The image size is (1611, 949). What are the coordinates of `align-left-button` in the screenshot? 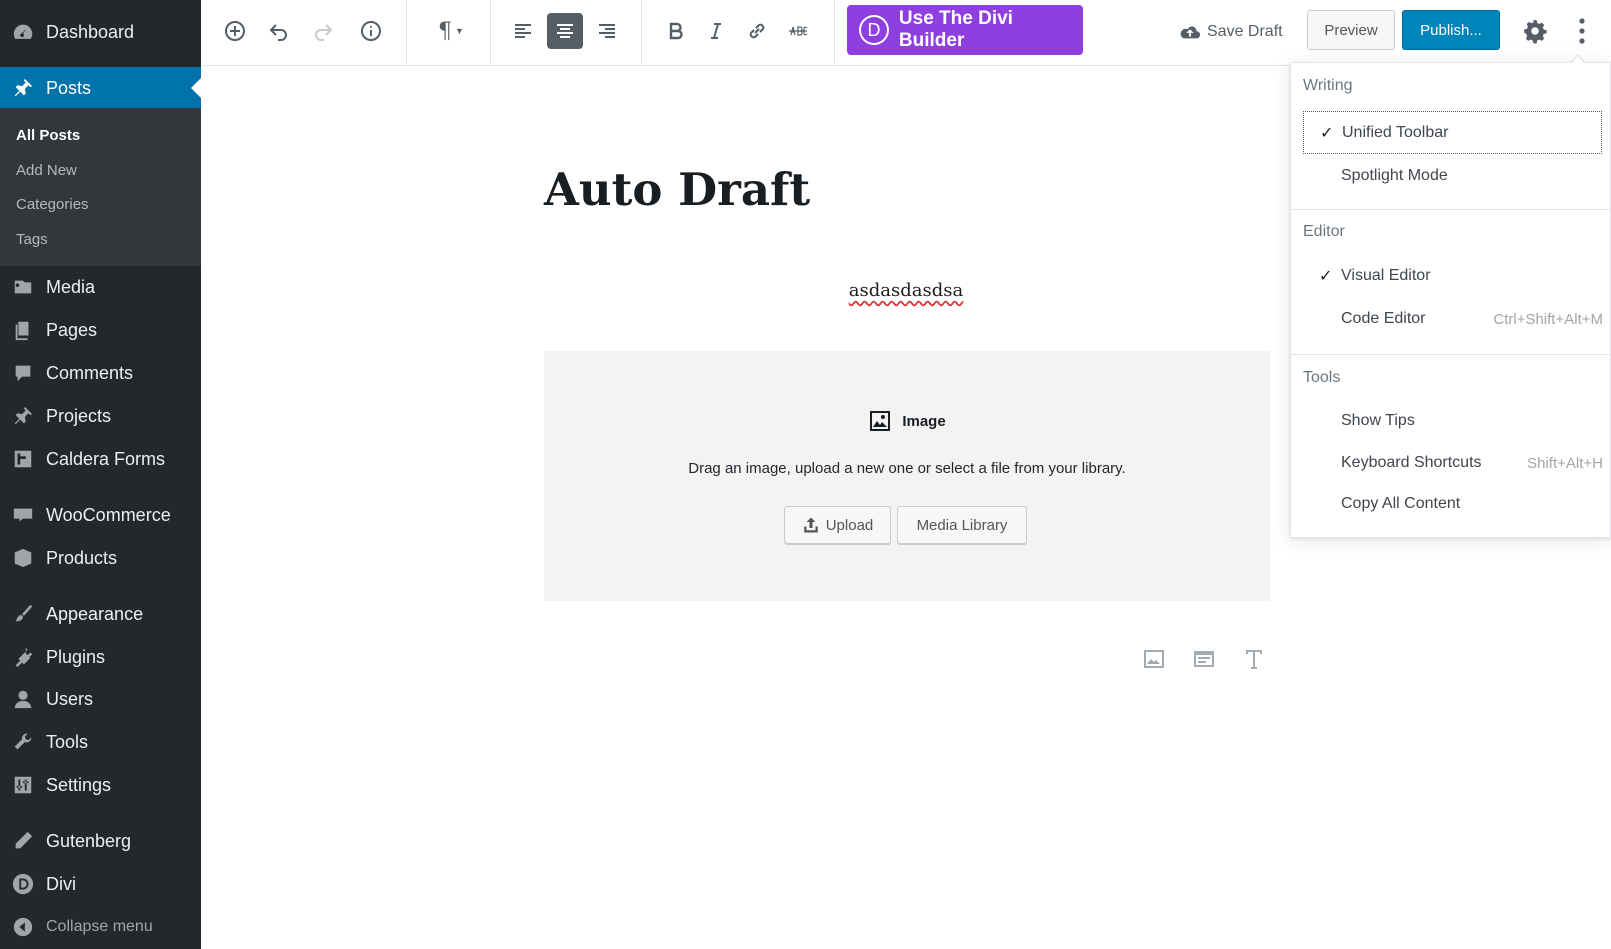 It's located at (523, 31).